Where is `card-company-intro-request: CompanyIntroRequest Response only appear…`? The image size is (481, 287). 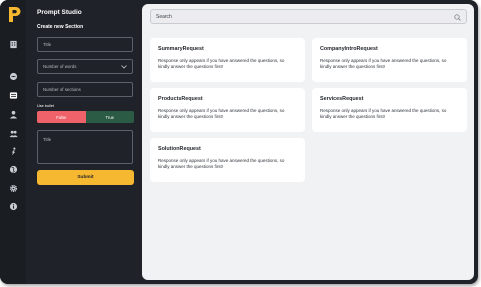 card-company-intro-request: CompanyIntroRequest Response only appear… is located at coordinates (389, 60).